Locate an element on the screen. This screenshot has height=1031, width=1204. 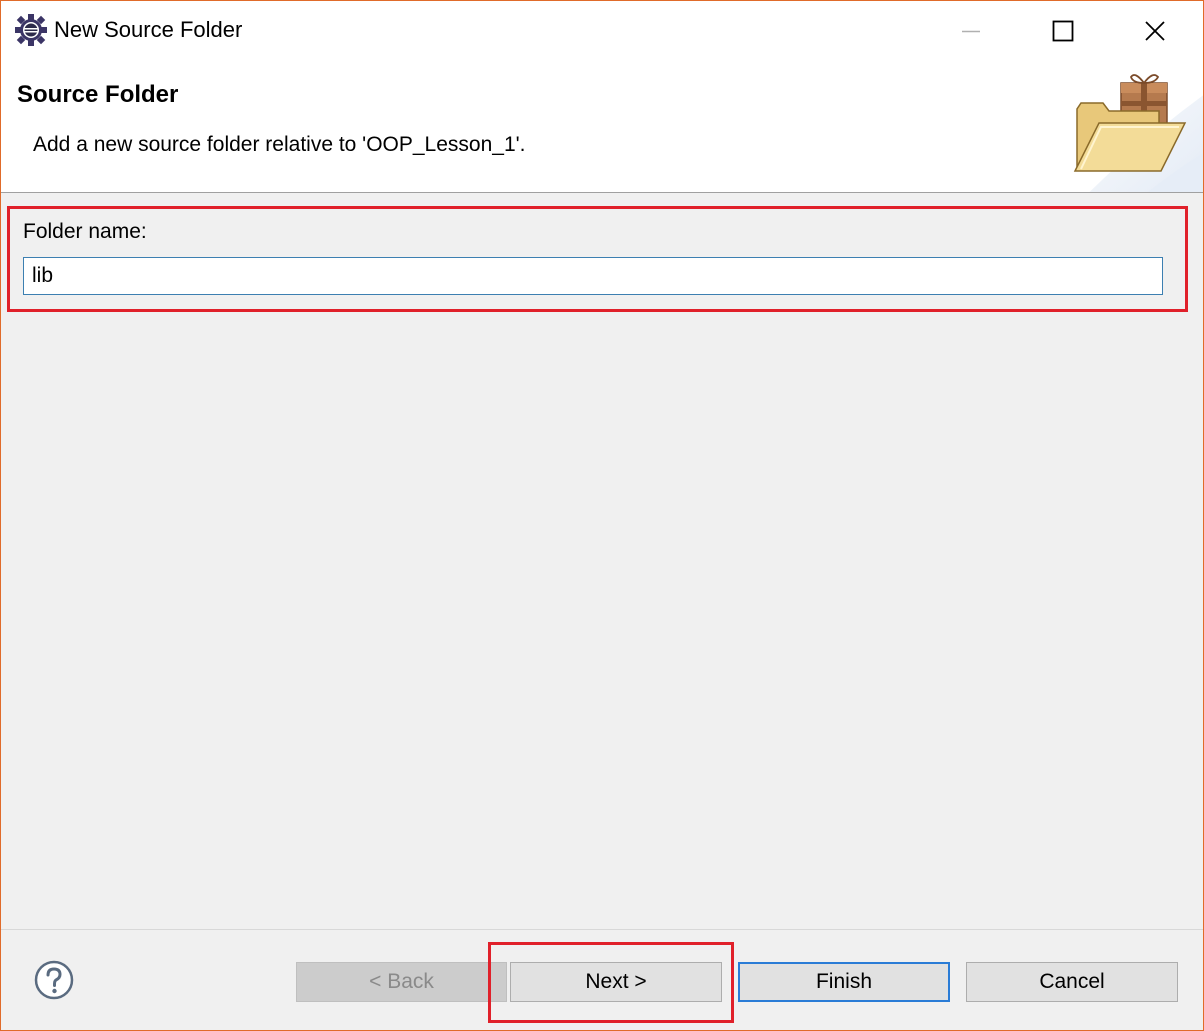
help-question-icon is located at coordinates (54, 980).